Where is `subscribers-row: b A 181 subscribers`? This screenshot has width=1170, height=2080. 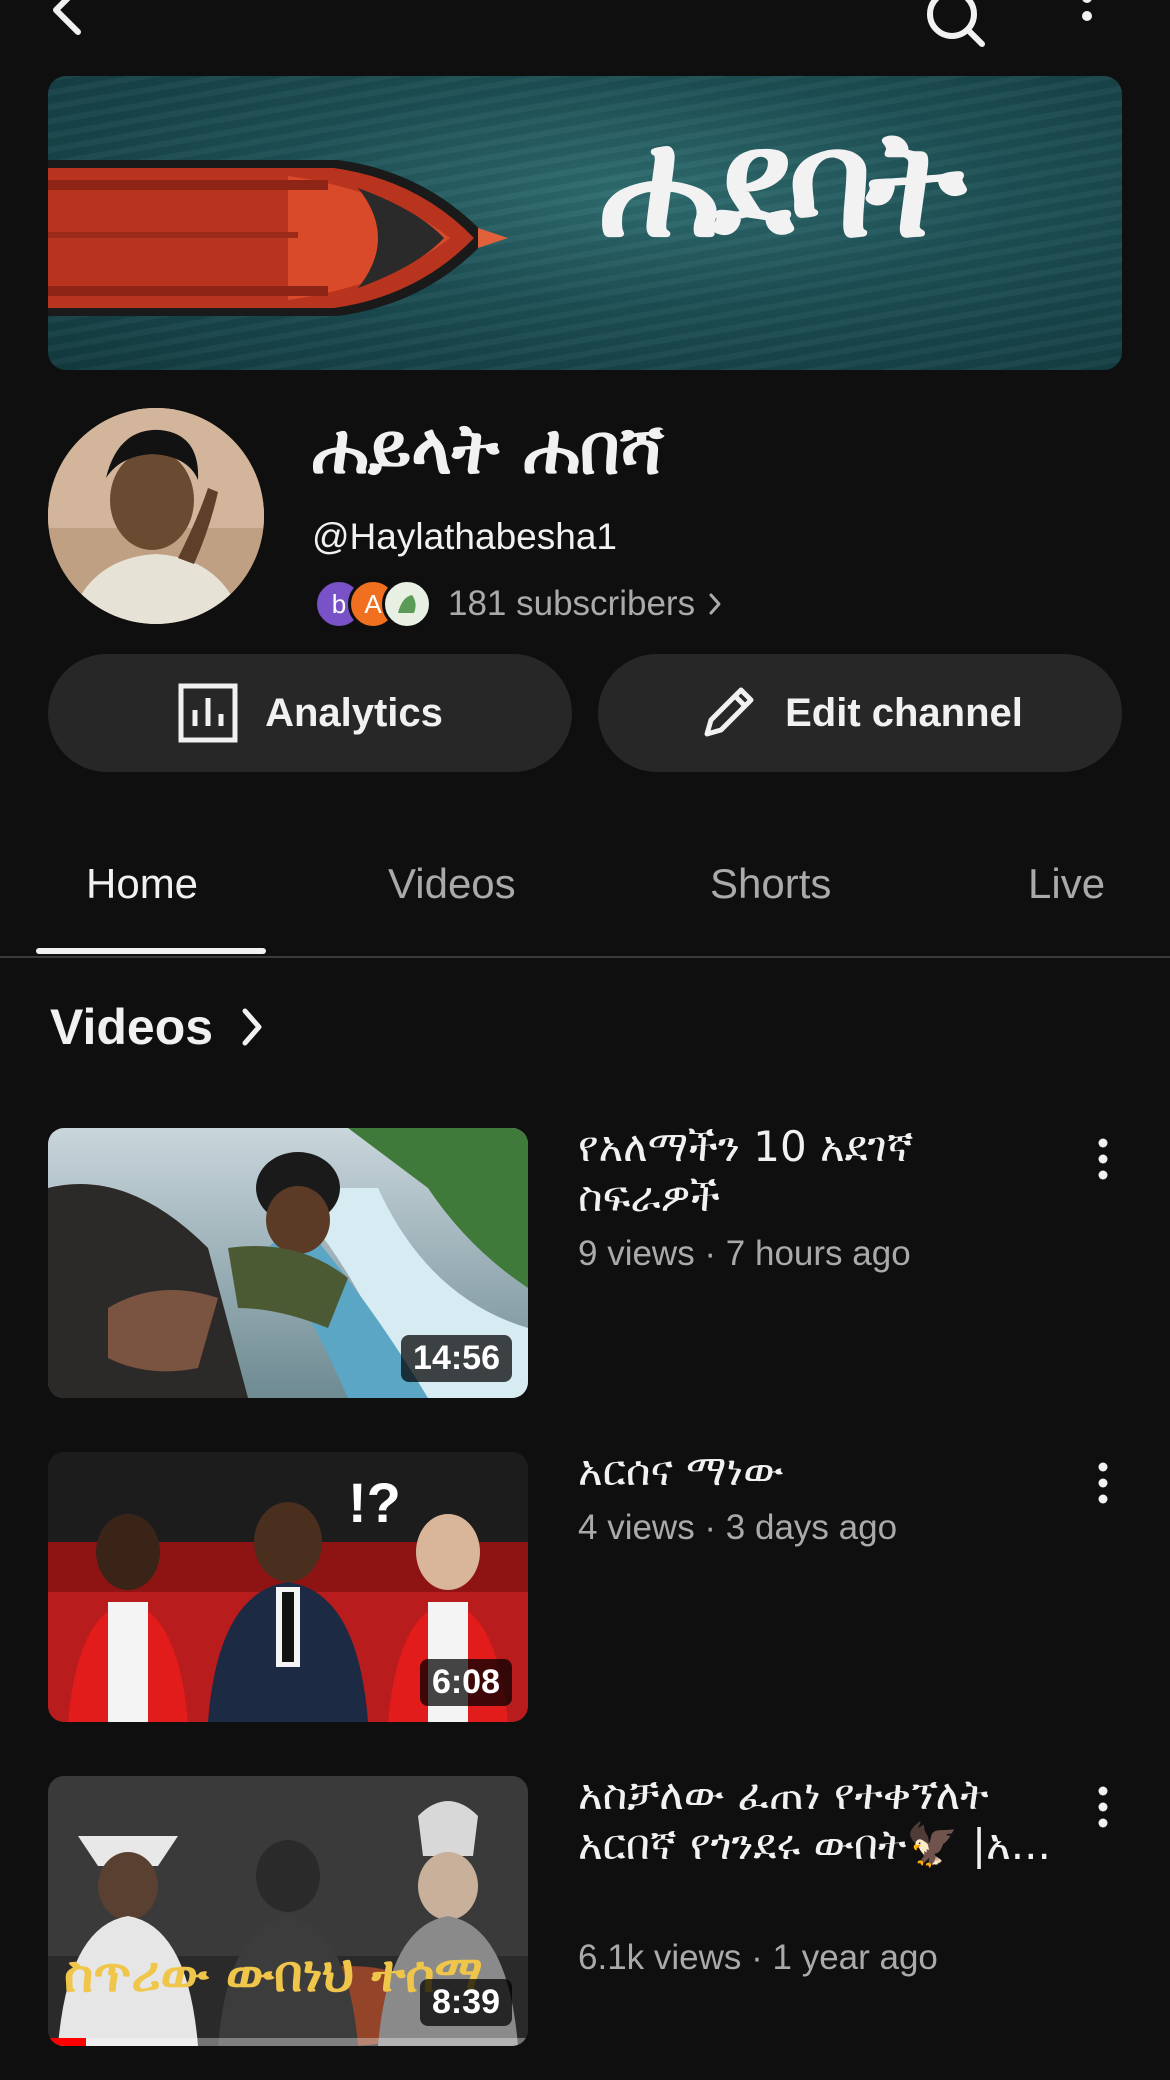 subscribers-row: b A 181 subscribers is located at coordinates (519, 604).